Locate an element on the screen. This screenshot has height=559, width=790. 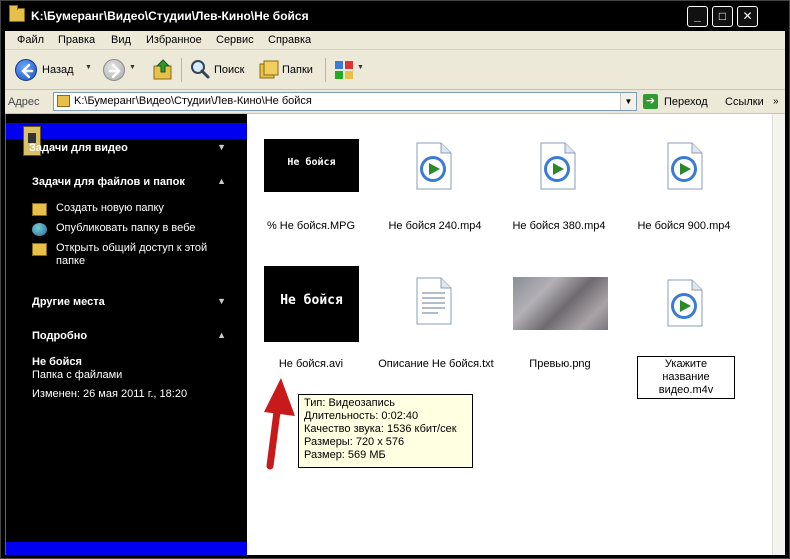
other-places-label: Другие места is located at coordinates (68, 302).